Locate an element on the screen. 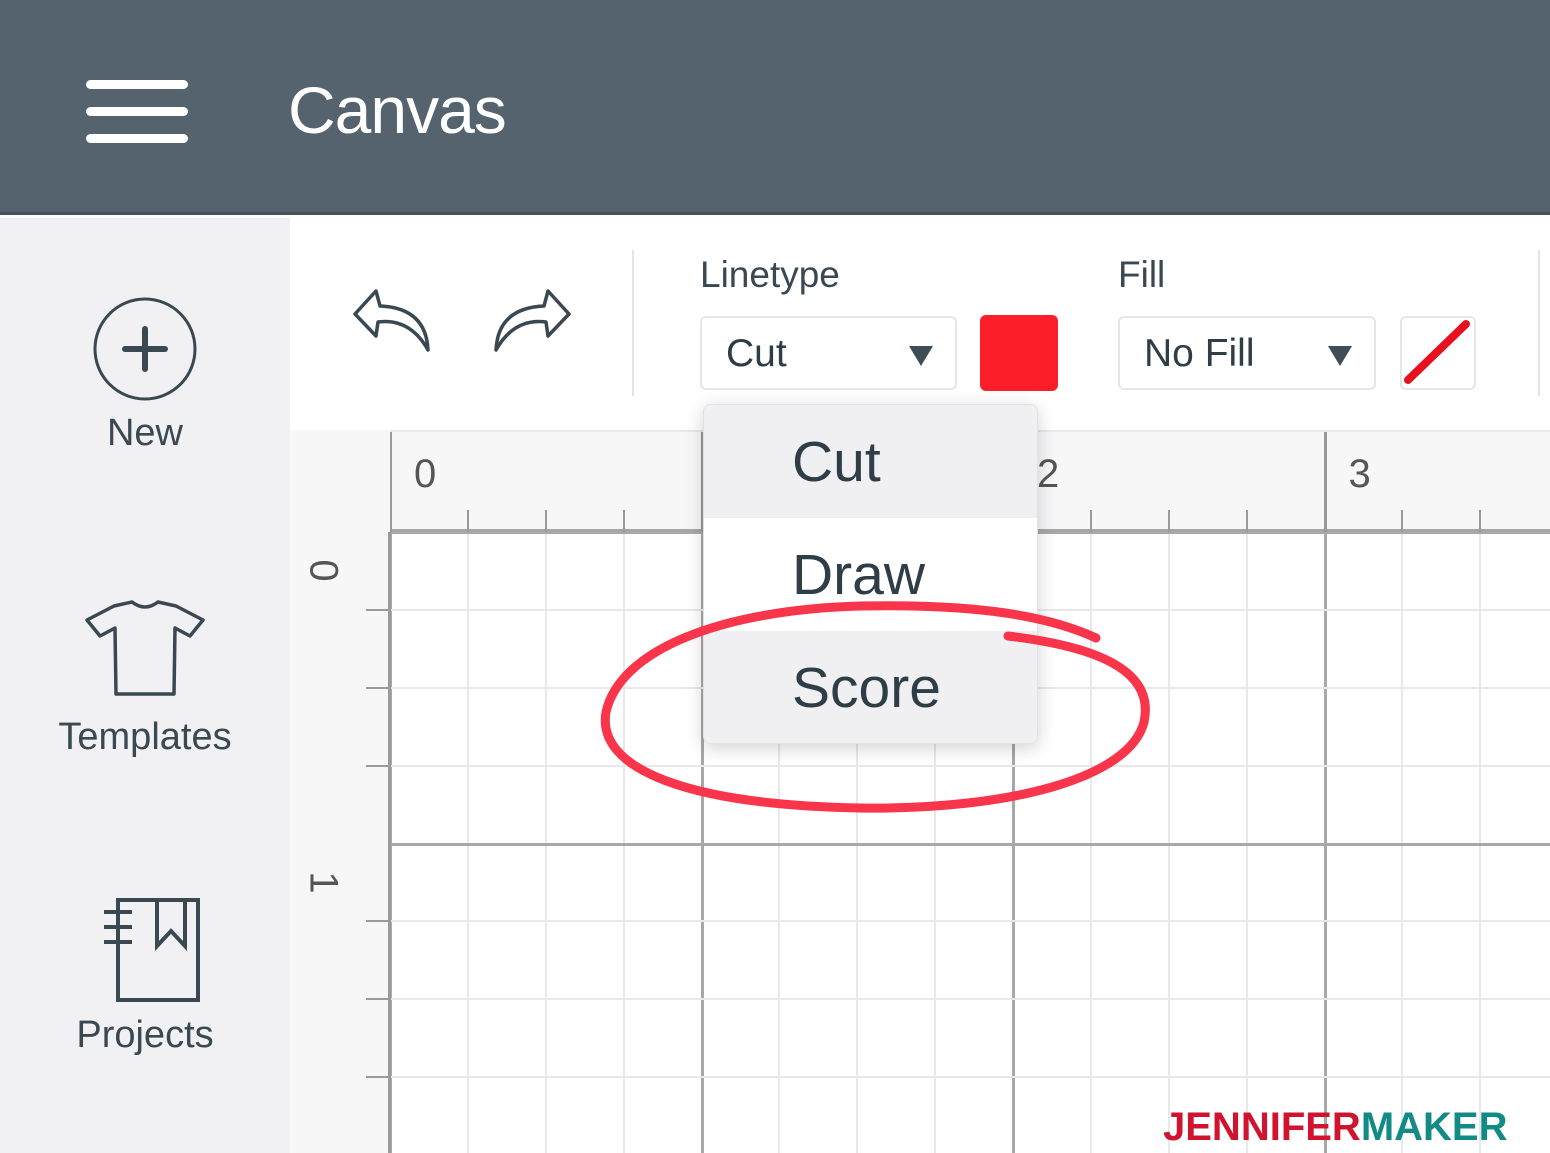 Image resolution: width=1550 pixels, height=1153 pixels. fill-select-value: No Fill is located at coordinates (1199, 353).